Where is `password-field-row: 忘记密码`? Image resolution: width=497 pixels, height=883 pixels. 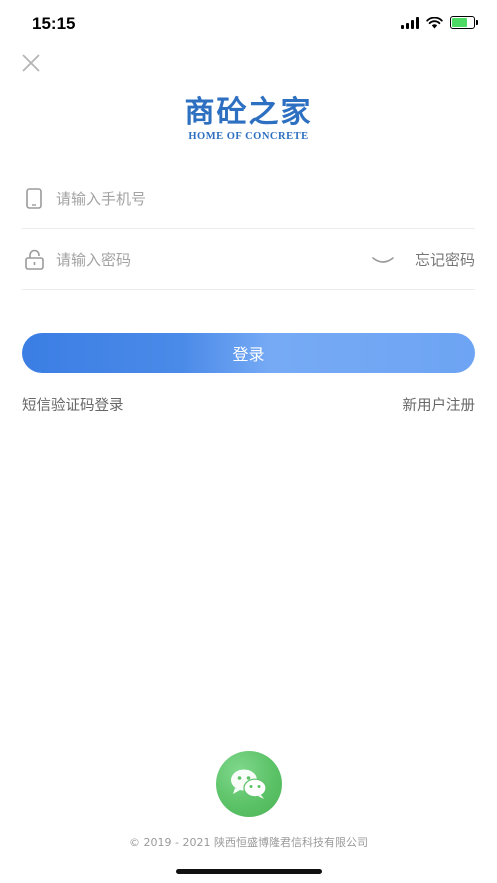 password-field-row: 忘记密码 is located at coordinates (248, 260).